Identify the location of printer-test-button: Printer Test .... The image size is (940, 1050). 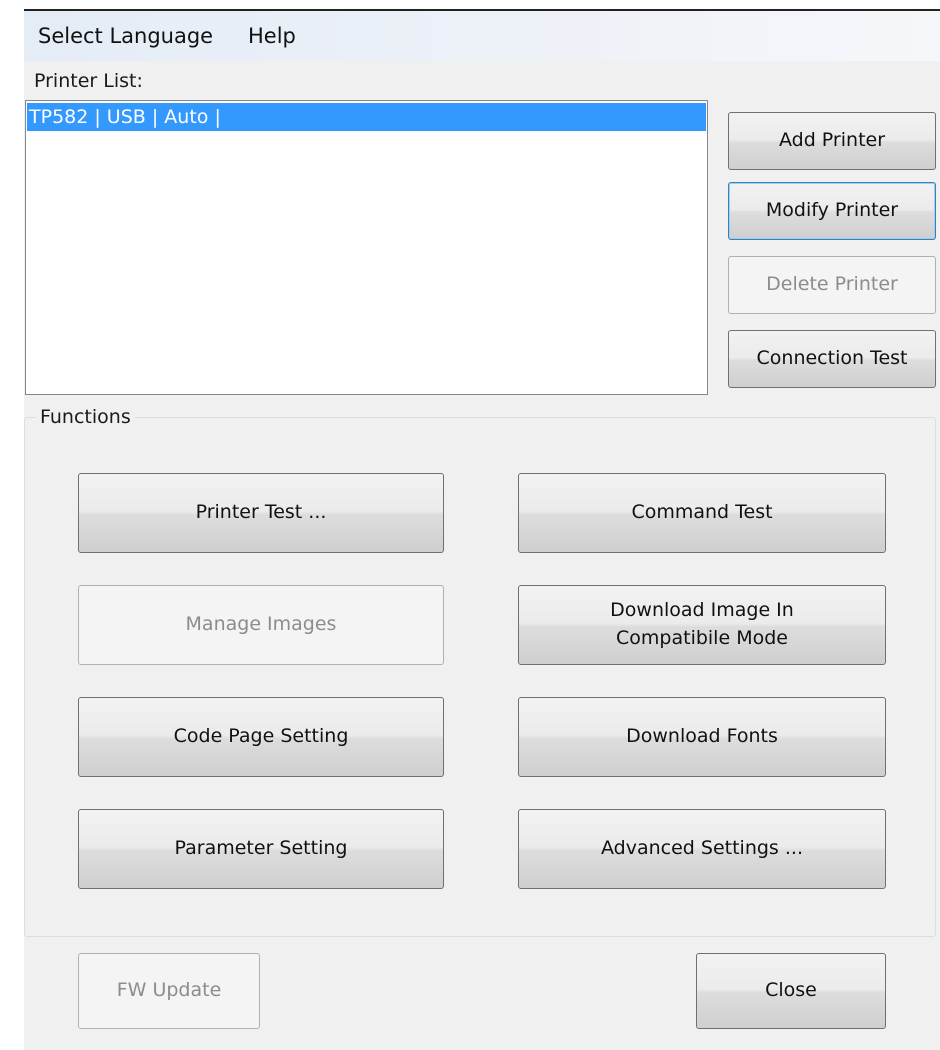
(261, 513).